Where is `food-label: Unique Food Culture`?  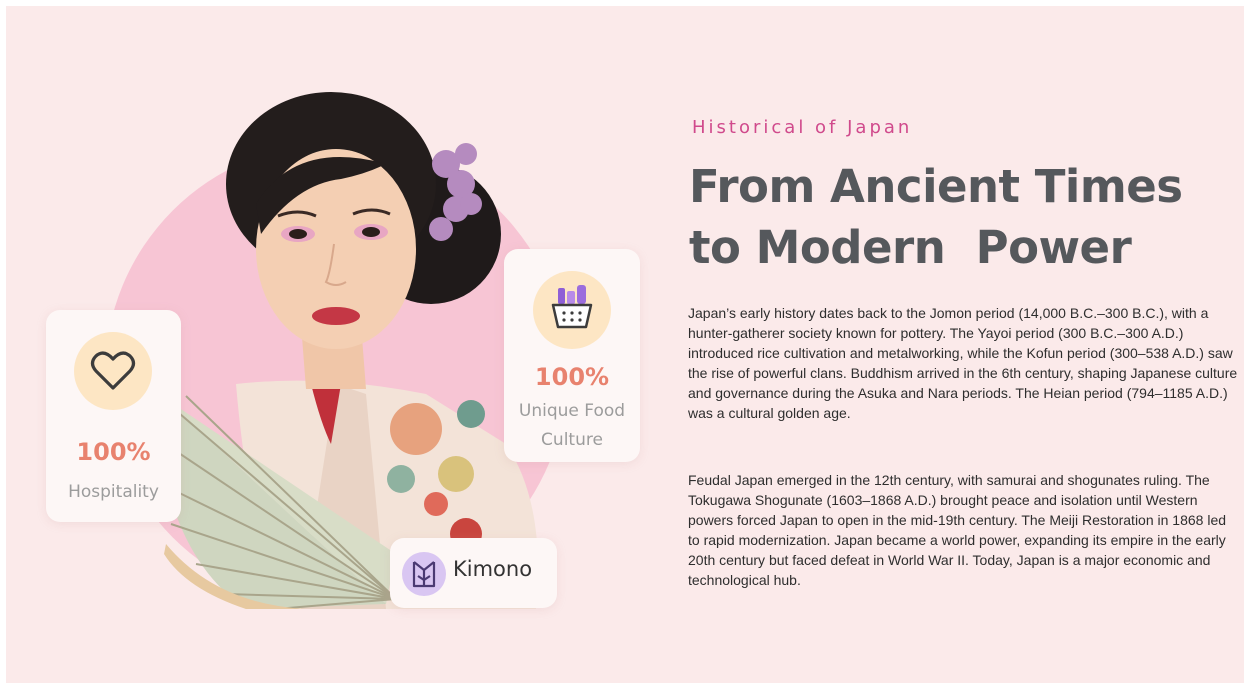
food-label: Unique Food Culture is located at coordinates (572, 425).